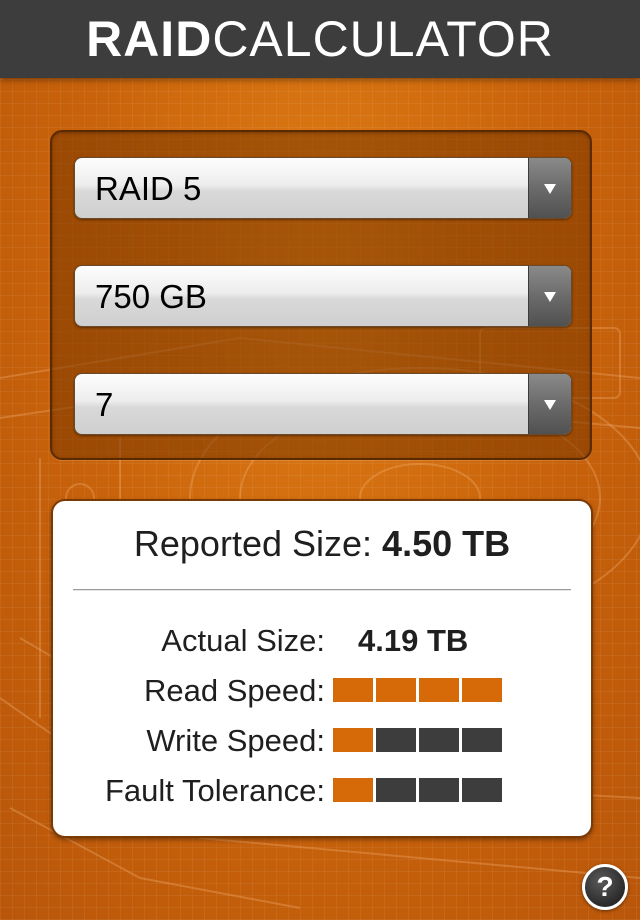 The width and height of the screenshot is (640, 920). I want to click on actual-size-value: 4.19 TB, so click(413, 640).